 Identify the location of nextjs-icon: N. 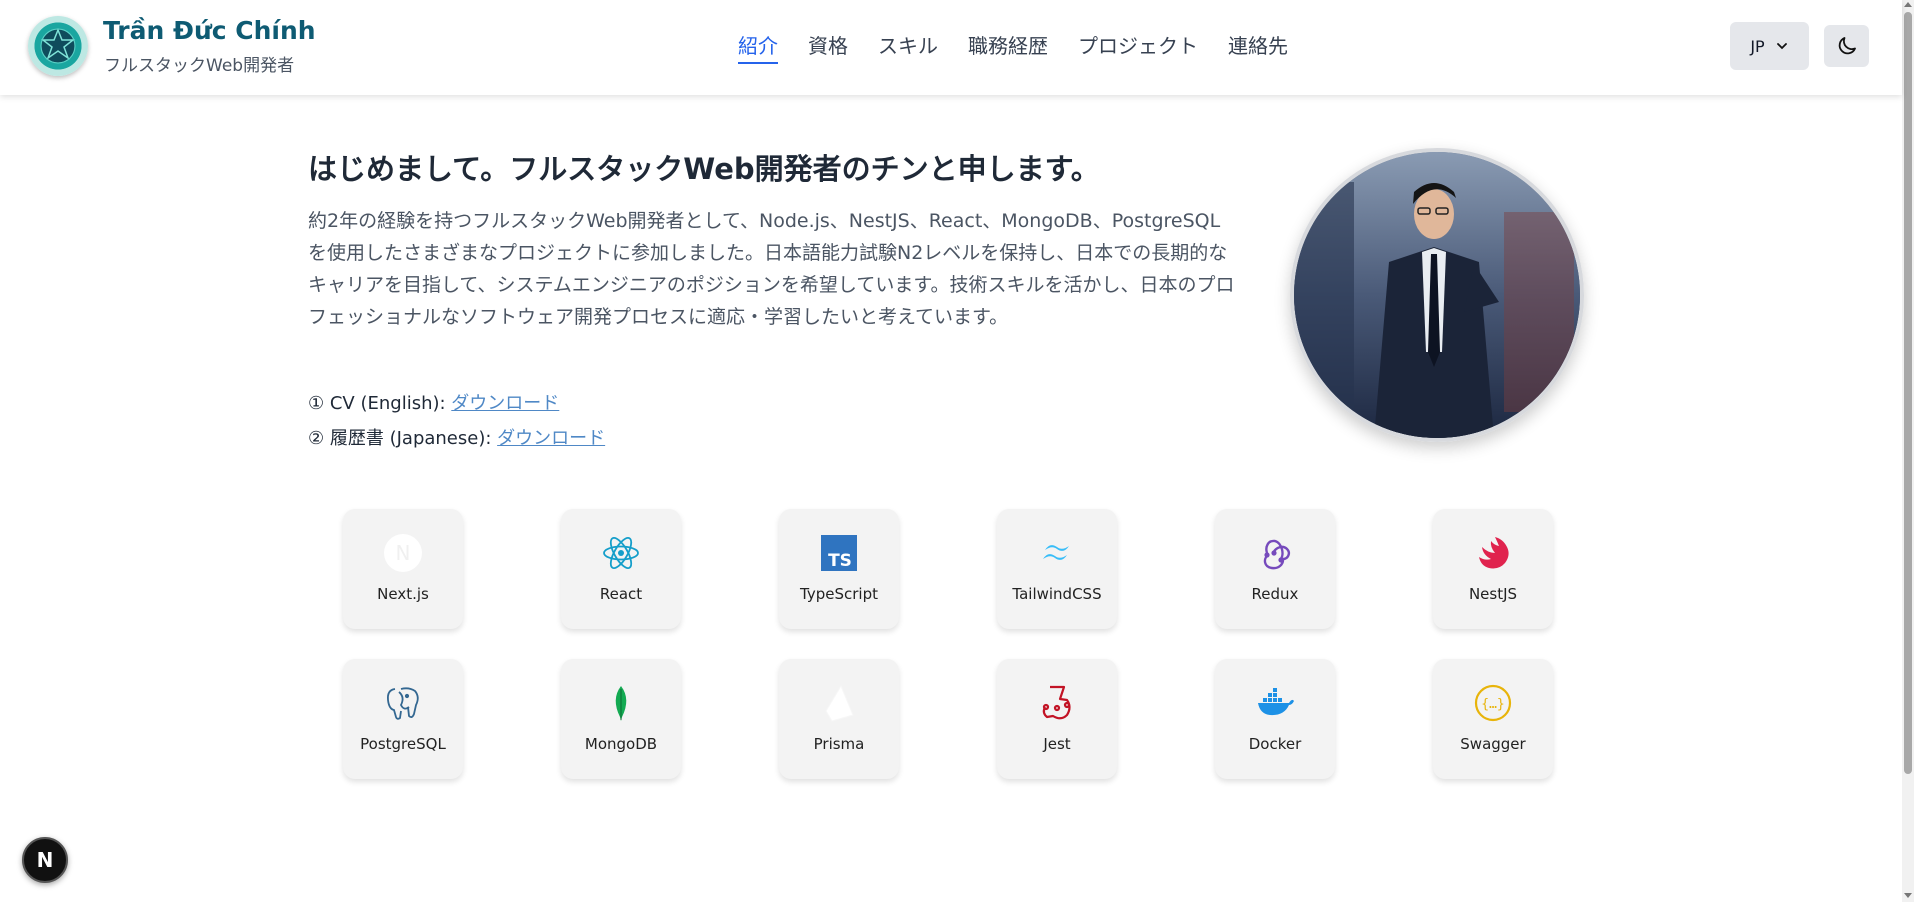
(403, 553).